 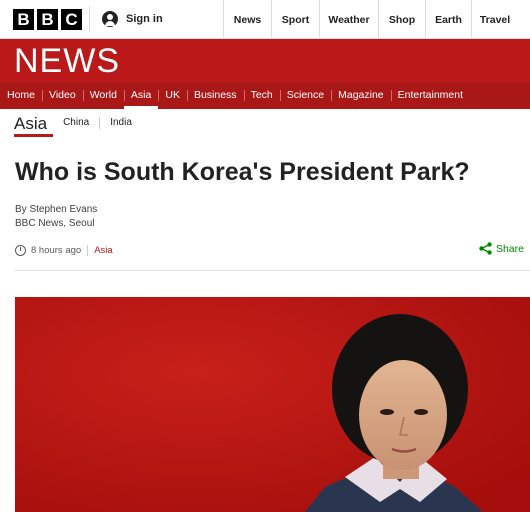 I want to click on article-divider, so click(x=272, y=270).